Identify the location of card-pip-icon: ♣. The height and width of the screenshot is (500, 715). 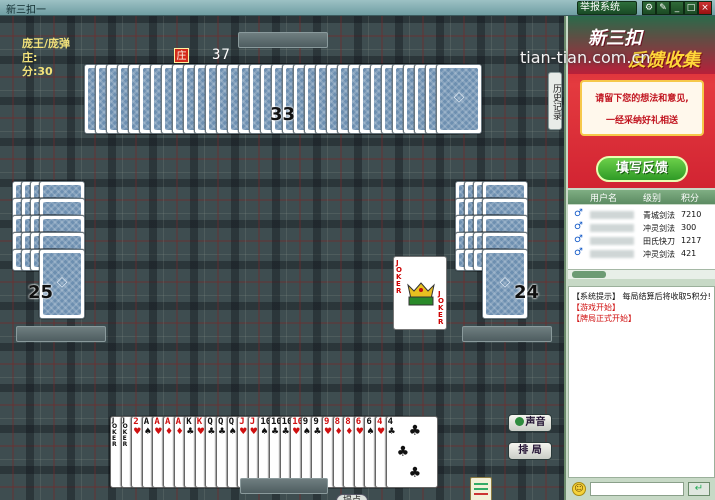
(415, 431).